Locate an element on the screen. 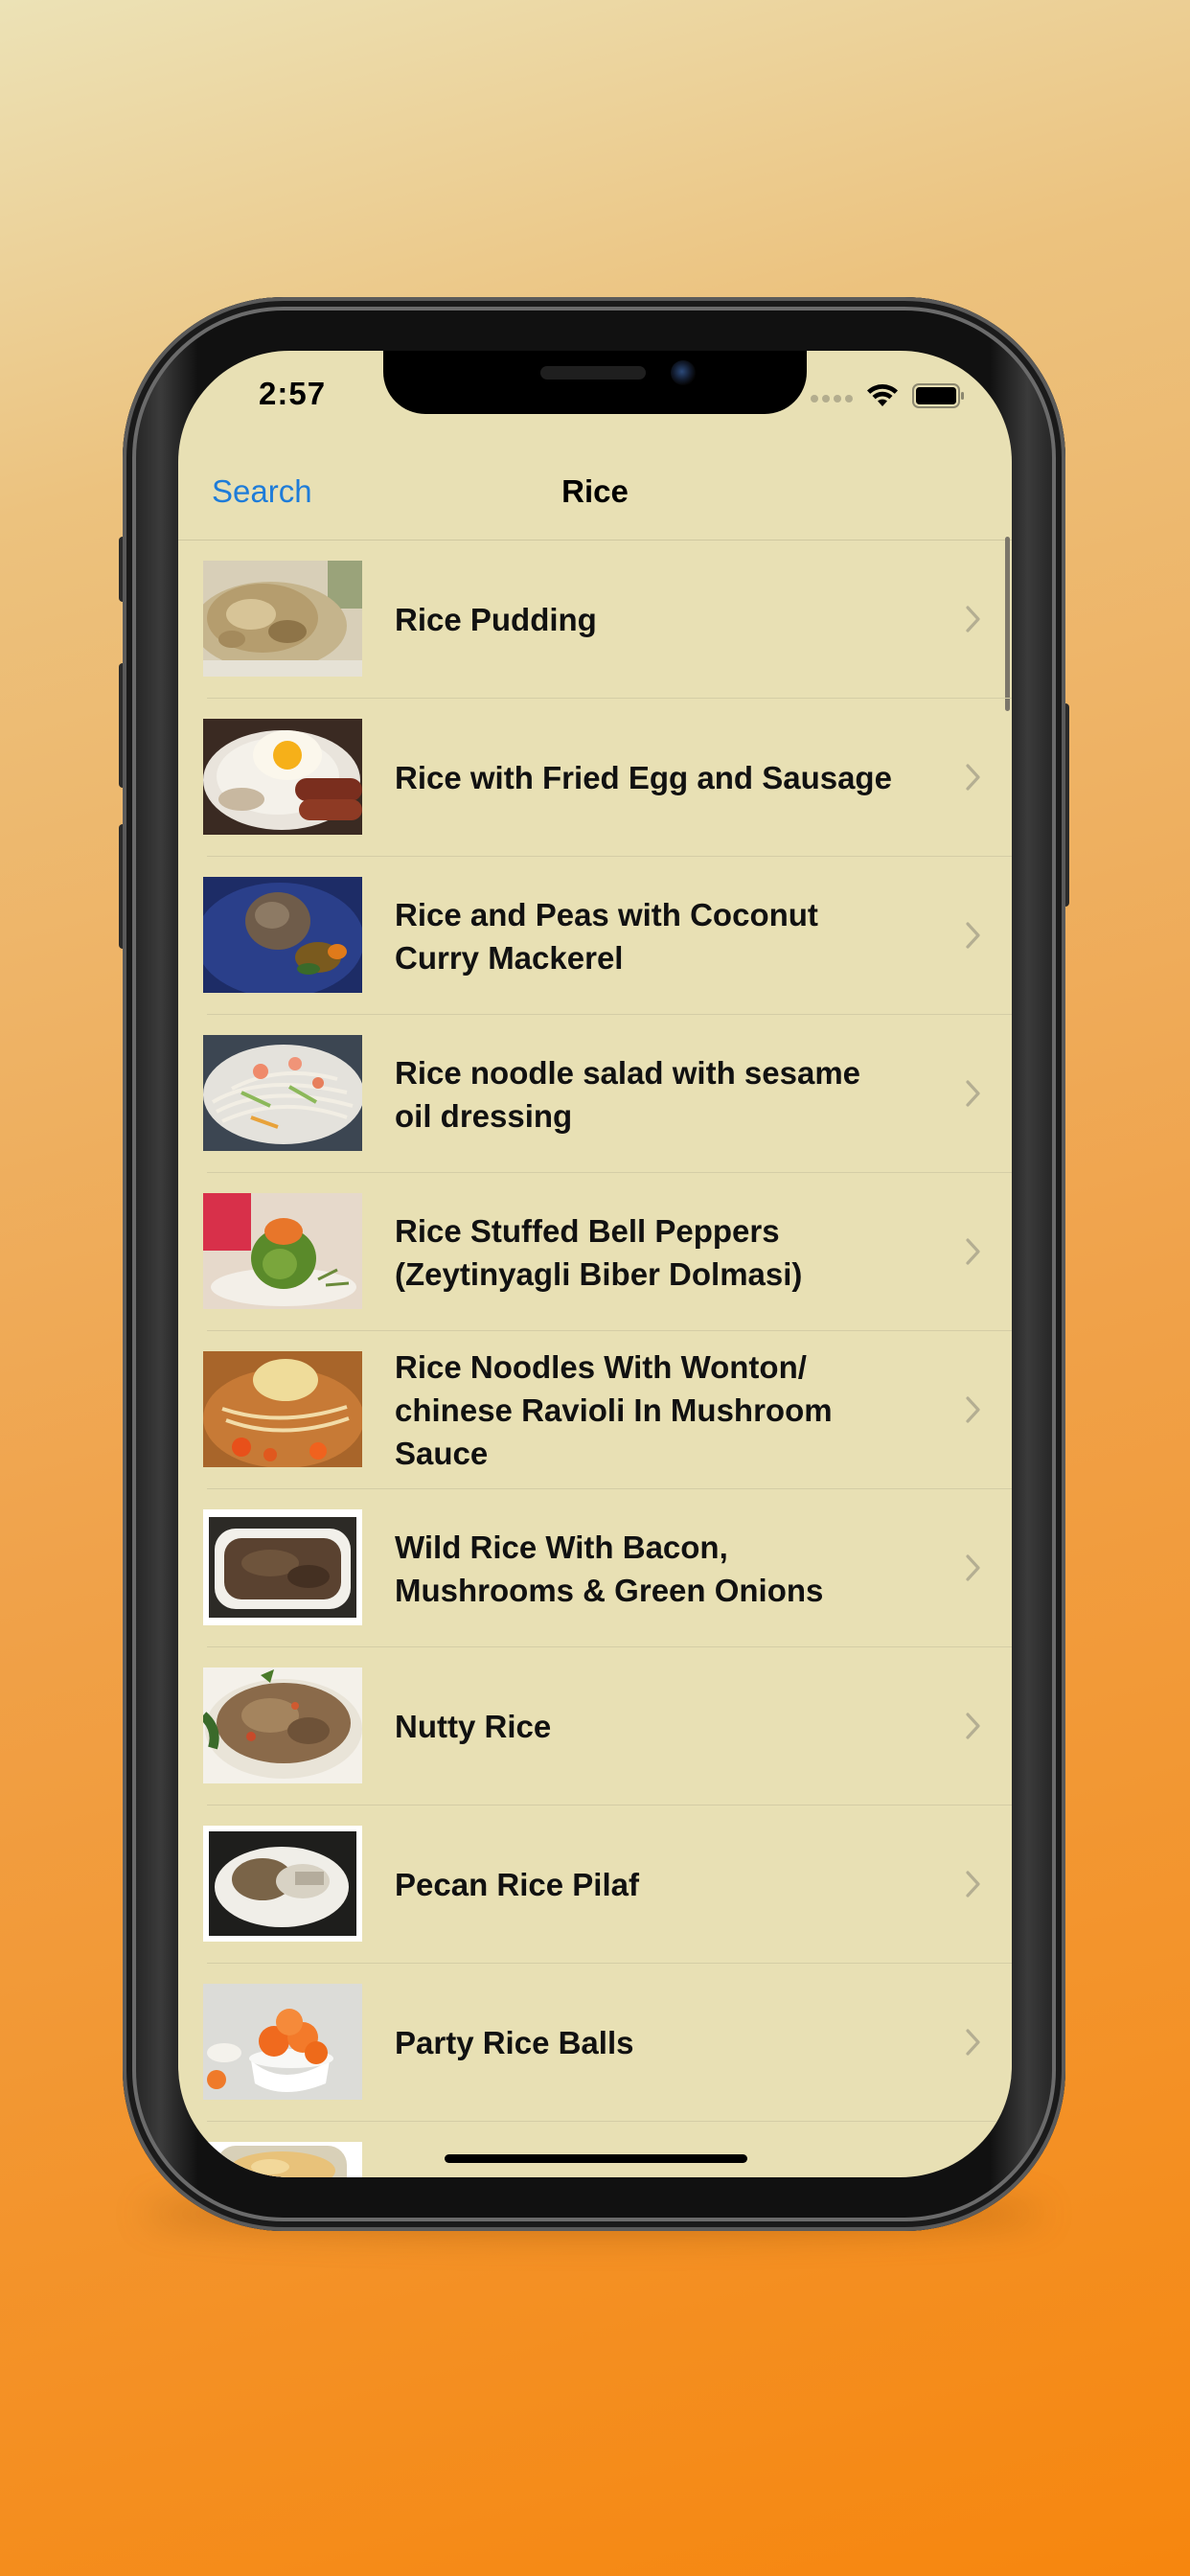 The image size is (1190, 2576). status-indicators is located at coordinates (889, 398).